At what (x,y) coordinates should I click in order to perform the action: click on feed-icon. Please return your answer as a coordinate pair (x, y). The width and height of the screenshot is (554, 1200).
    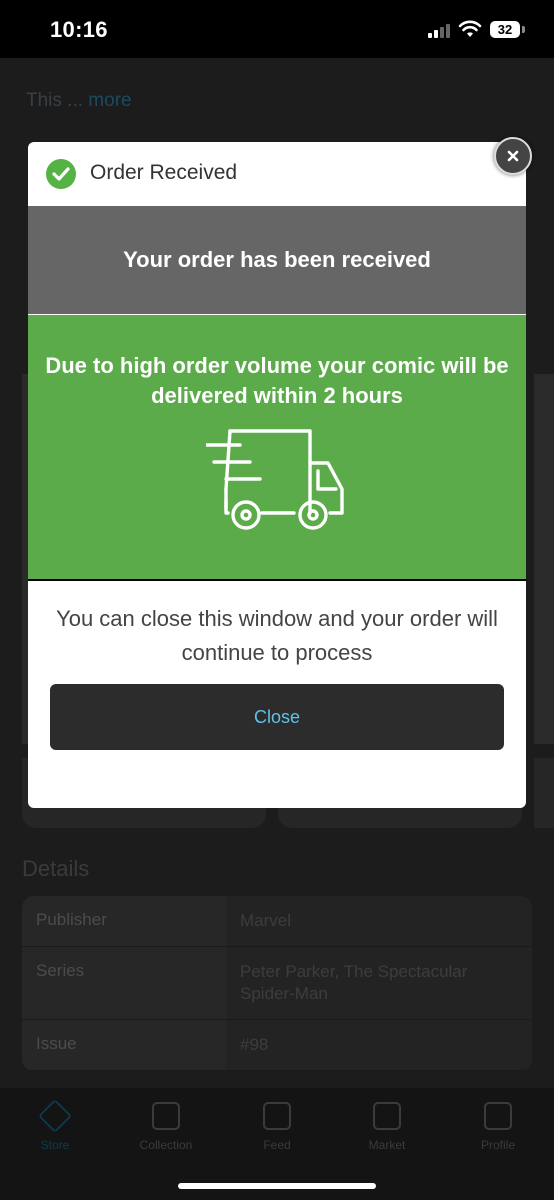
    Looking at the image, I should click on (277, 1116).